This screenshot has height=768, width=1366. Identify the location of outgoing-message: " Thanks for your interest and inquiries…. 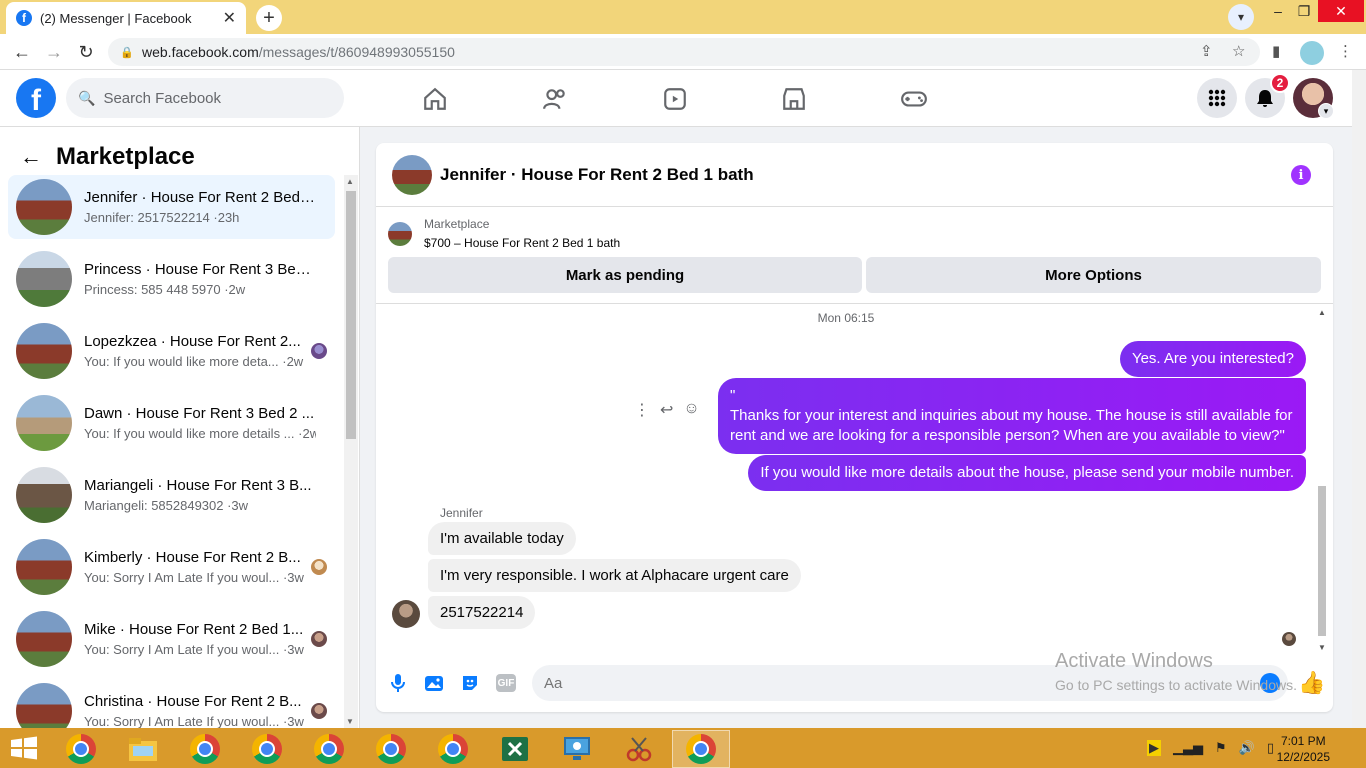
(1012, 416).